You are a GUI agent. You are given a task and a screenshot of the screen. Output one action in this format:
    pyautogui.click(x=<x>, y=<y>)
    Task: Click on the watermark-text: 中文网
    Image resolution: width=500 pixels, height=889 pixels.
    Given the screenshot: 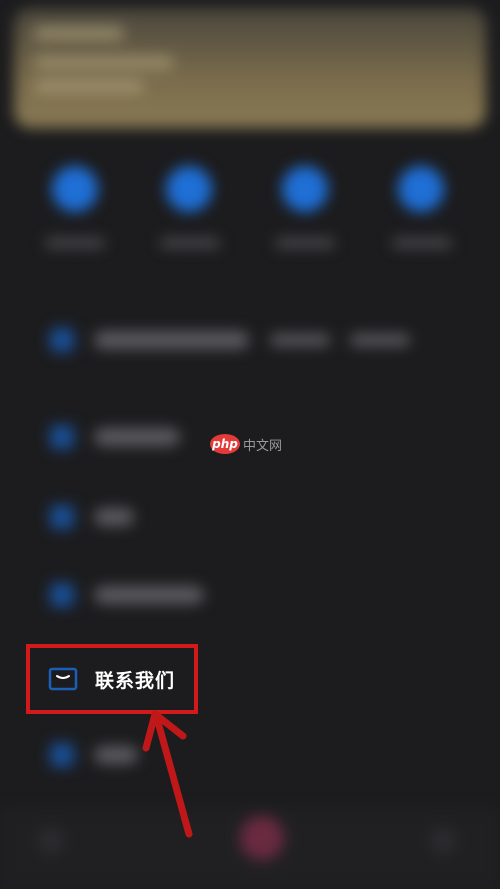 What is the action you would take?
    pyautogui.click(x=263, y=446)
    